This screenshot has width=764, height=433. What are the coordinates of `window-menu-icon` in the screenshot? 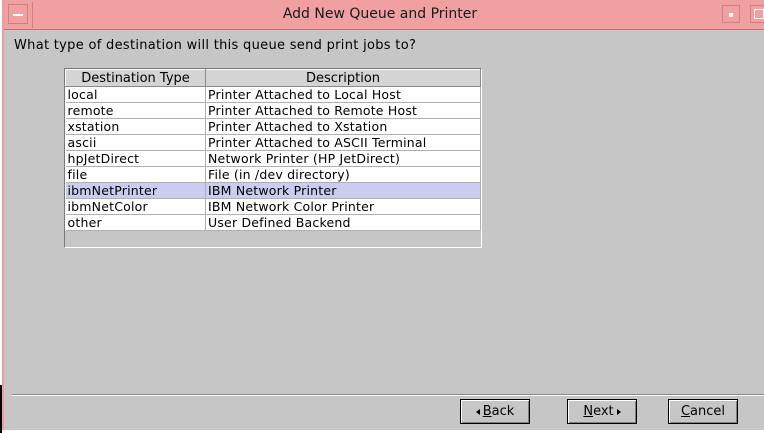 It's located at (18, 14).